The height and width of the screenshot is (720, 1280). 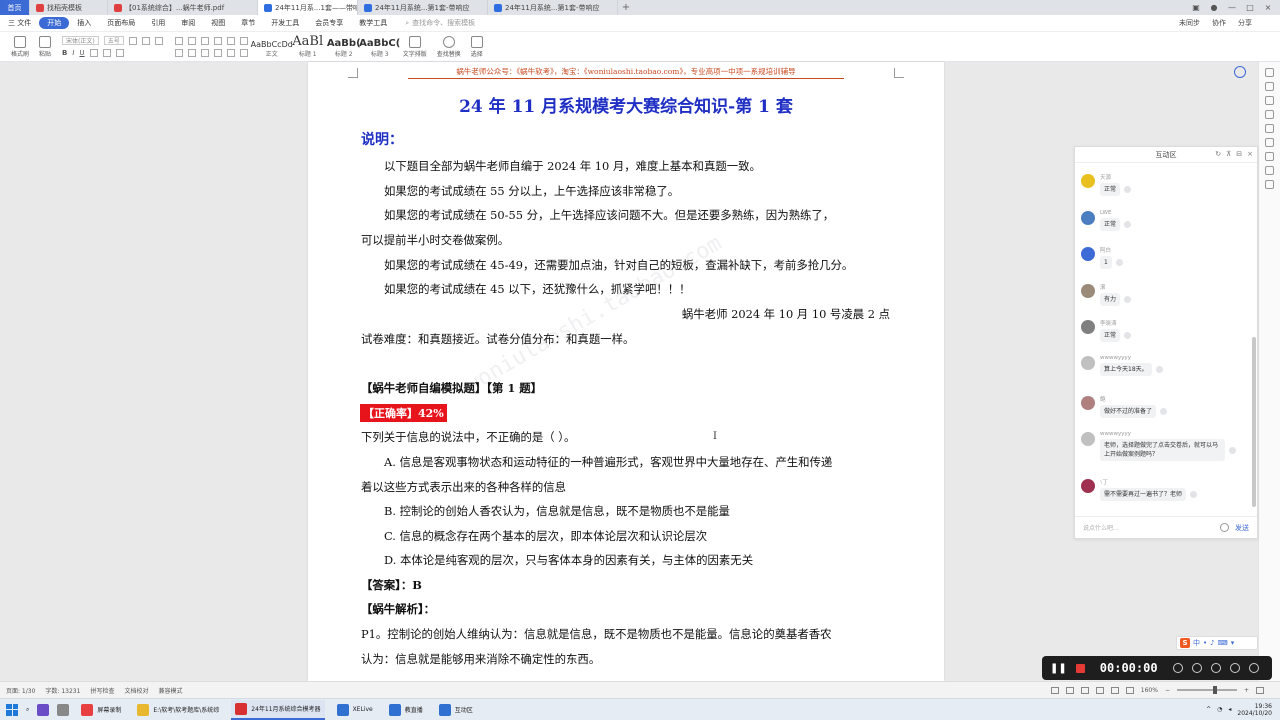 What do you see at coordinates (1260, 690) in the screenshot?
I see `fit-page-icon` at bounding box center [1260, 690].